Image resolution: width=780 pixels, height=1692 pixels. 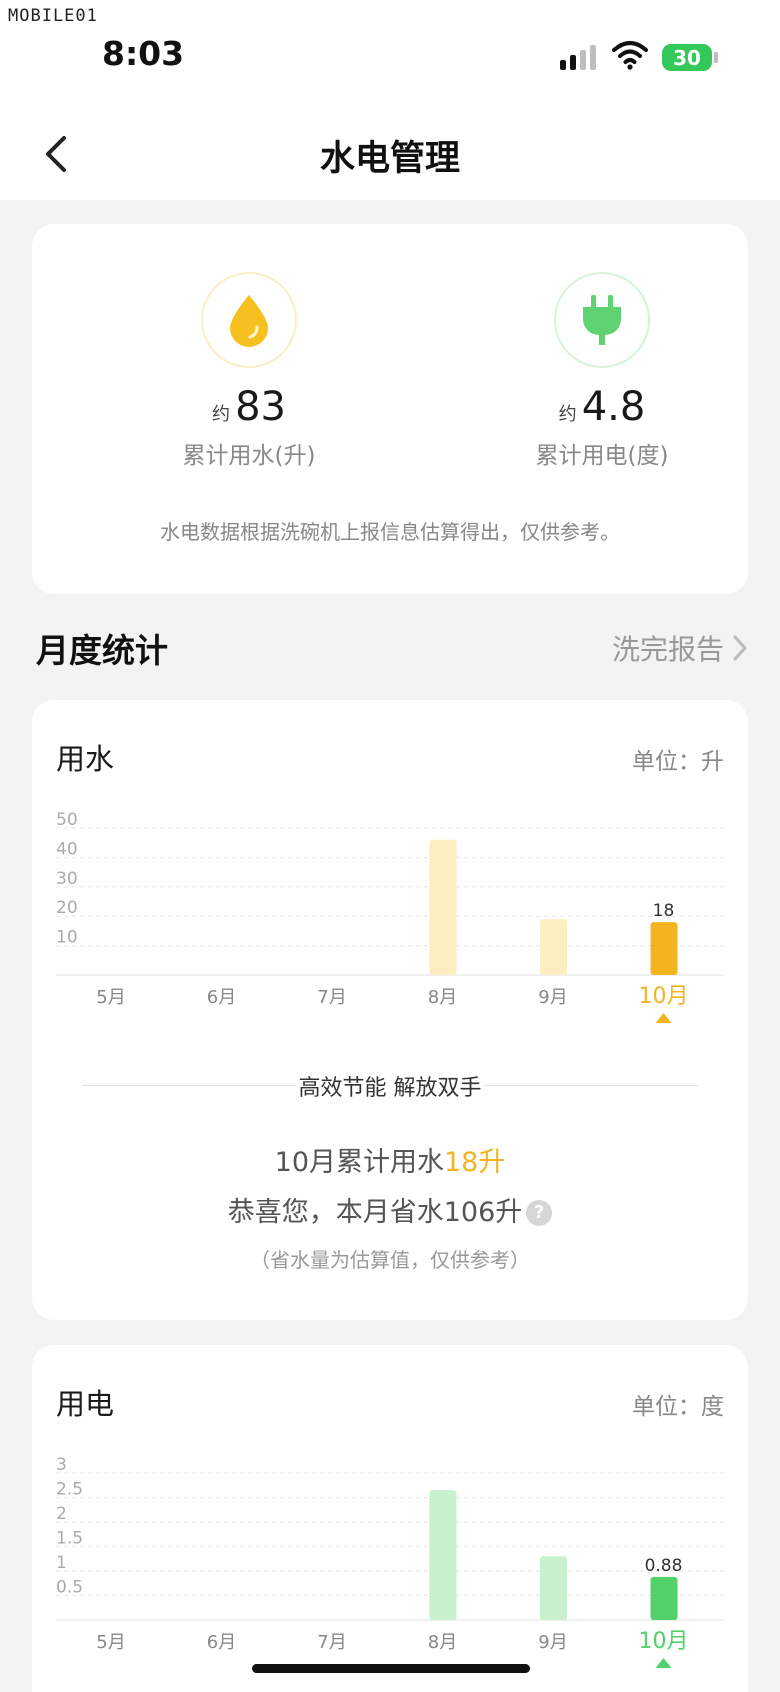 What do you see at coordinates (389, 159) in the screenshot?
I see `page-title: 水电管理` at bounding box center [389, 159].